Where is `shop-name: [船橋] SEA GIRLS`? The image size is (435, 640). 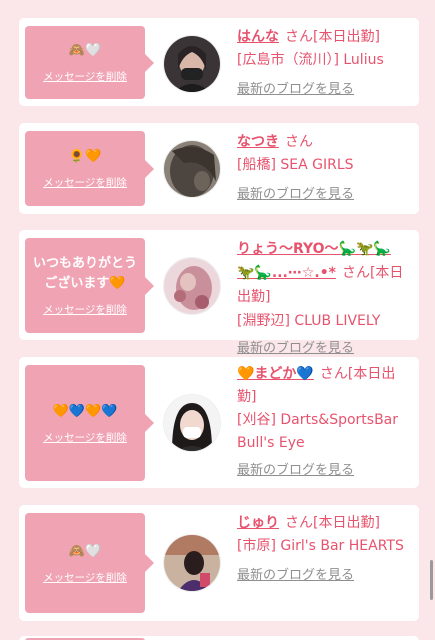
shop-name: [船橋] SEA GIRLS is located at coordinates (295, 165).